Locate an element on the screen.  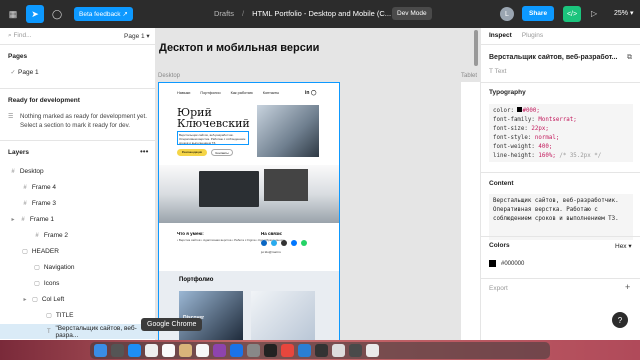
dev-mode-badge: Dev Mode is located at coordinates (412, 13).